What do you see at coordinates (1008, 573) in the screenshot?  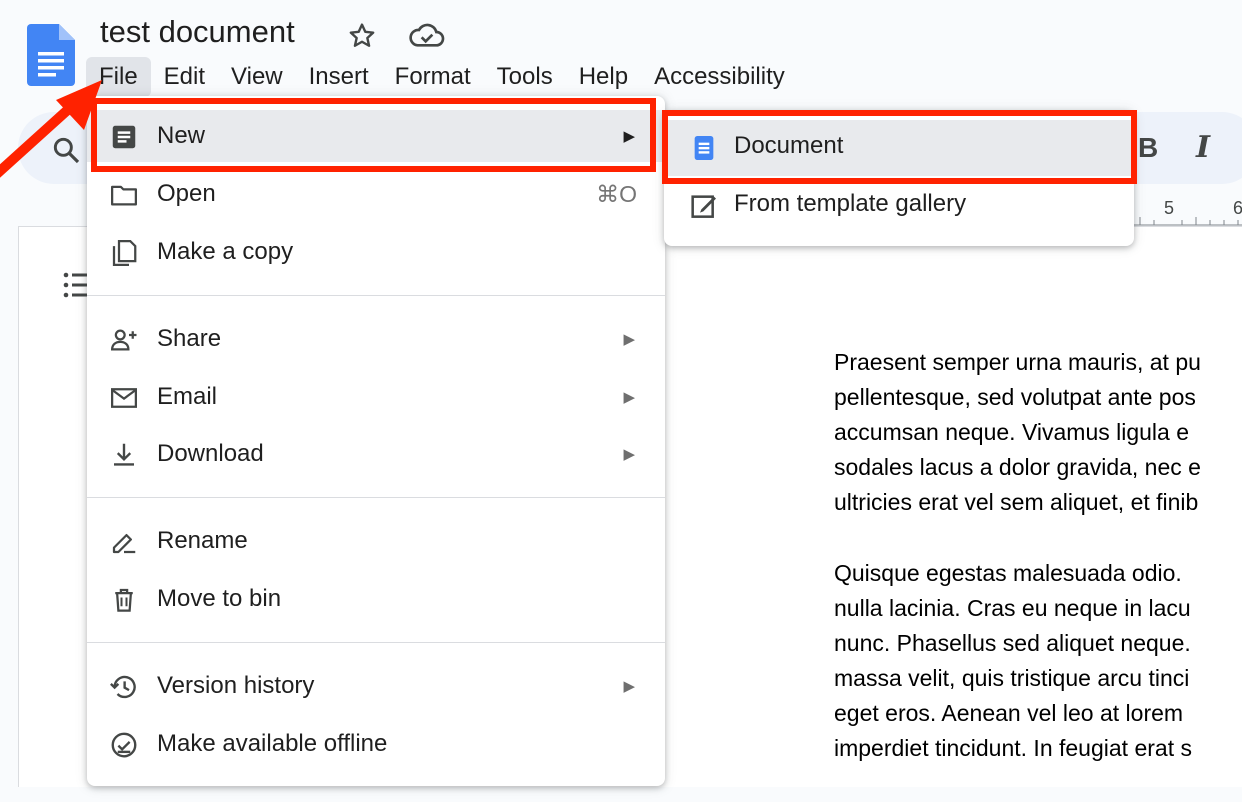 I see `text-line: Quisque egestas malesuada odio.` at bounding box center [1008, 573].